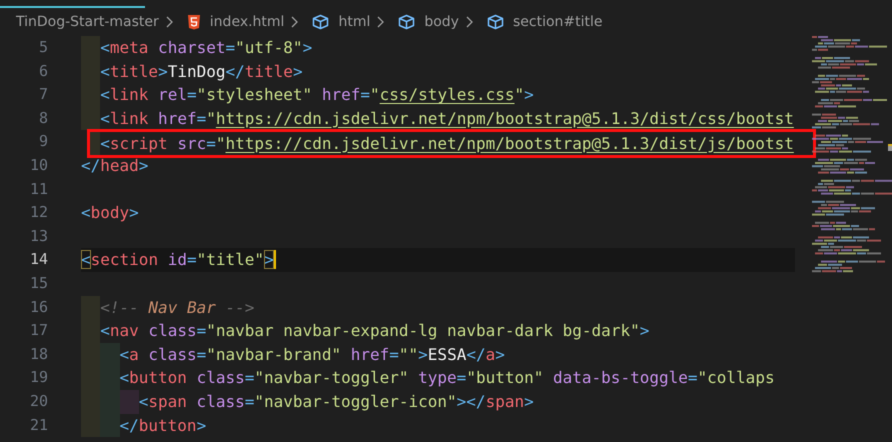 The height and width of the screenshot is (442, 892). I want to click on code-line: <a class="navbar-brand" href="">ESSA</a>, so click(312, 355).